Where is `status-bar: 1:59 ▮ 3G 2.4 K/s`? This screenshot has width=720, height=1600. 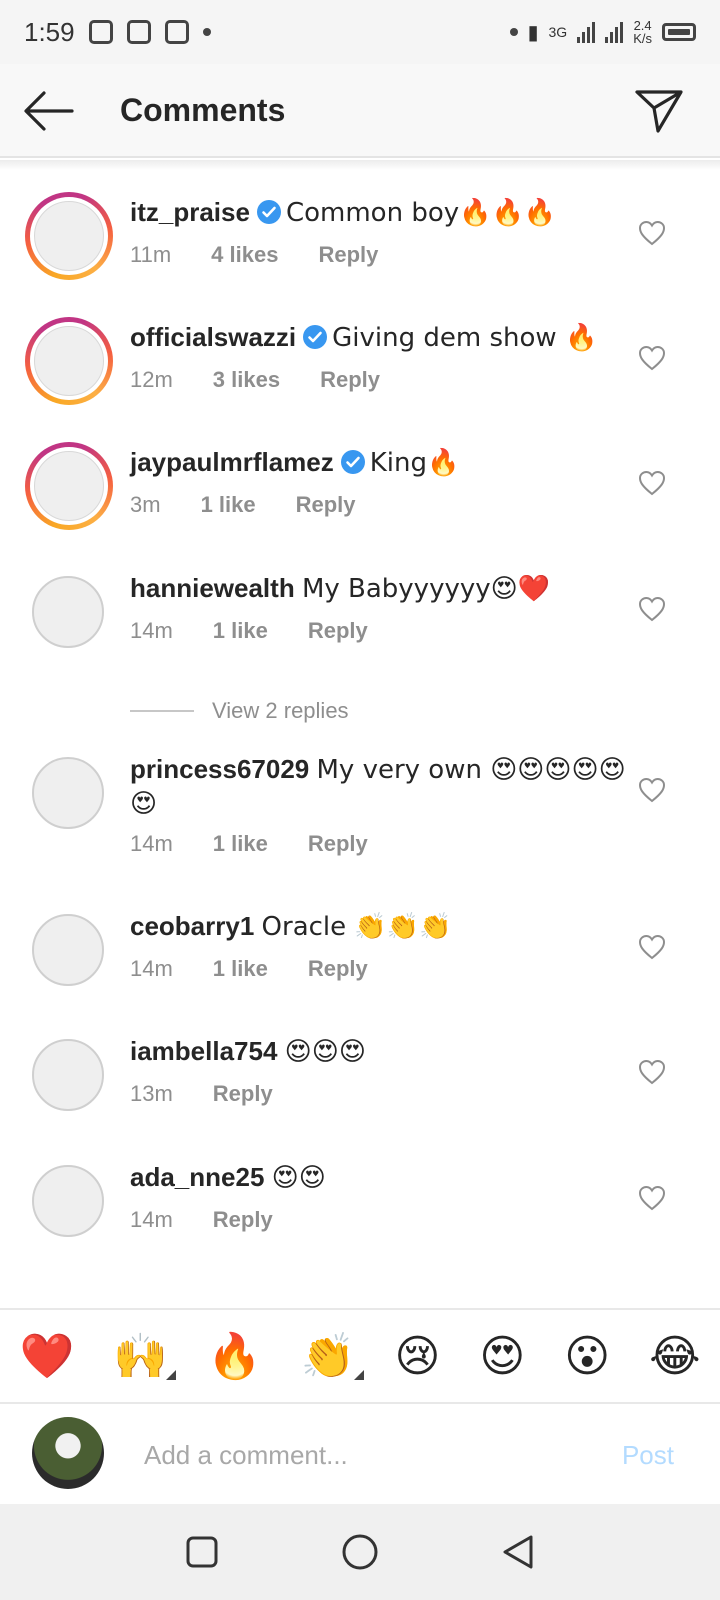 status-bar: 1:59 ▮ 3G 2.4 K/s is located at coordinates (360, 32).